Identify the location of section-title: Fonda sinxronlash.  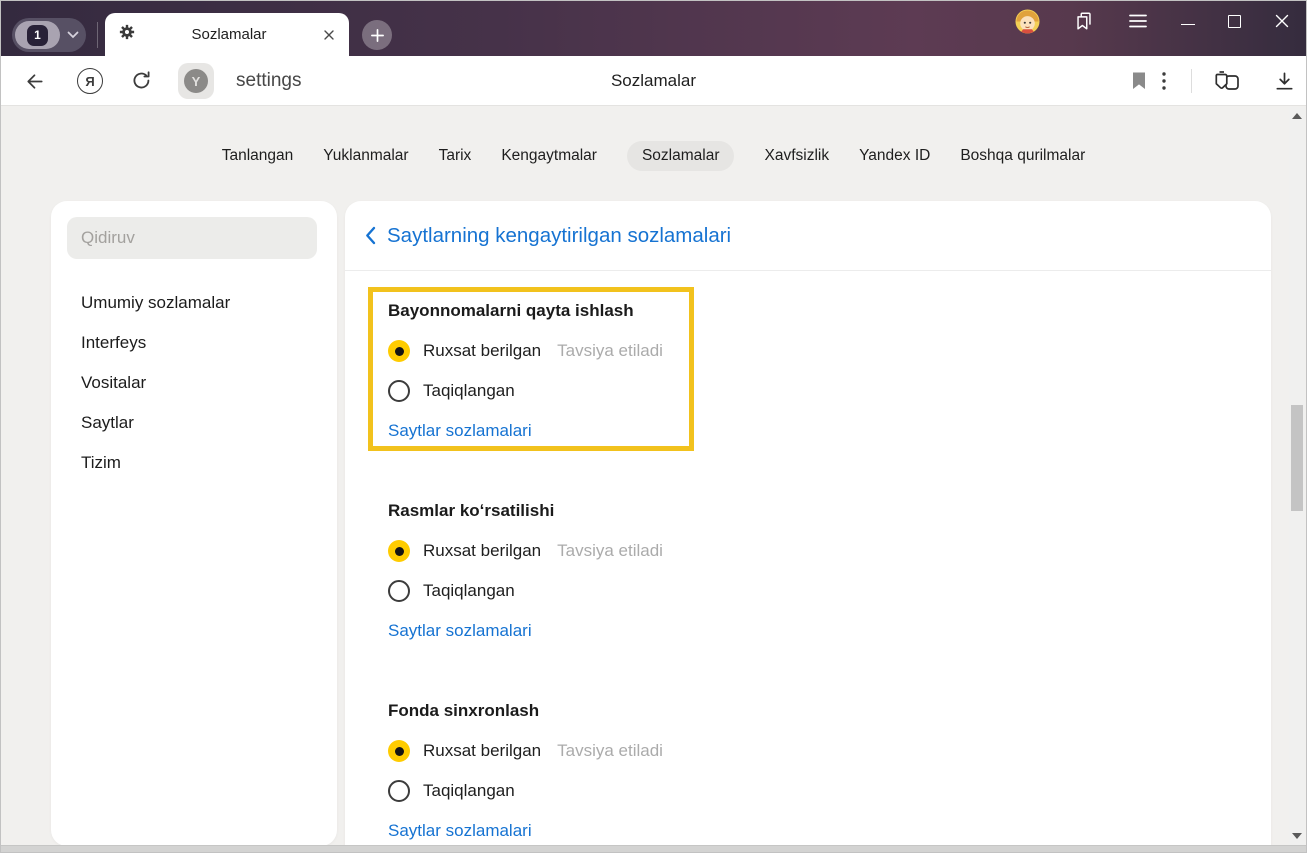
(464, 710).